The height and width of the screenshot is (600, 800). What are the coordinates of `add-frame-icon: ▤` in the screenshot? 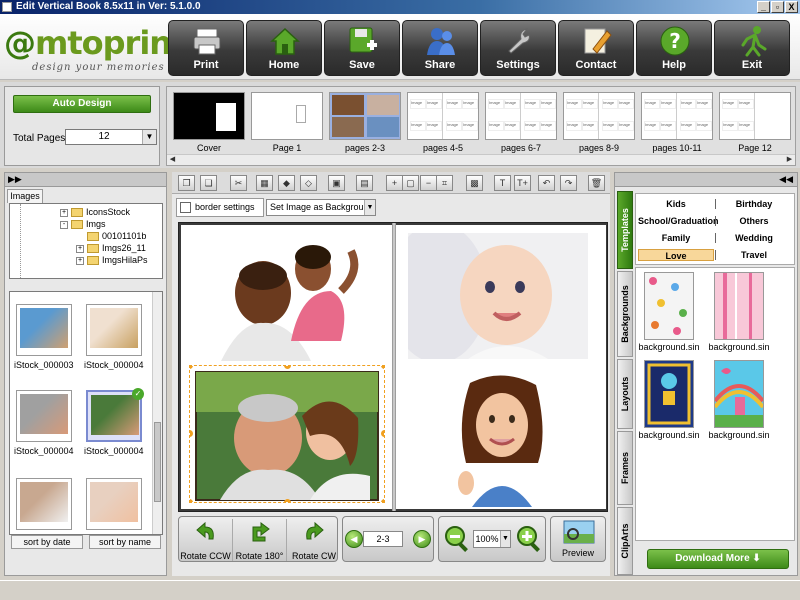 It's located at (364, 183).